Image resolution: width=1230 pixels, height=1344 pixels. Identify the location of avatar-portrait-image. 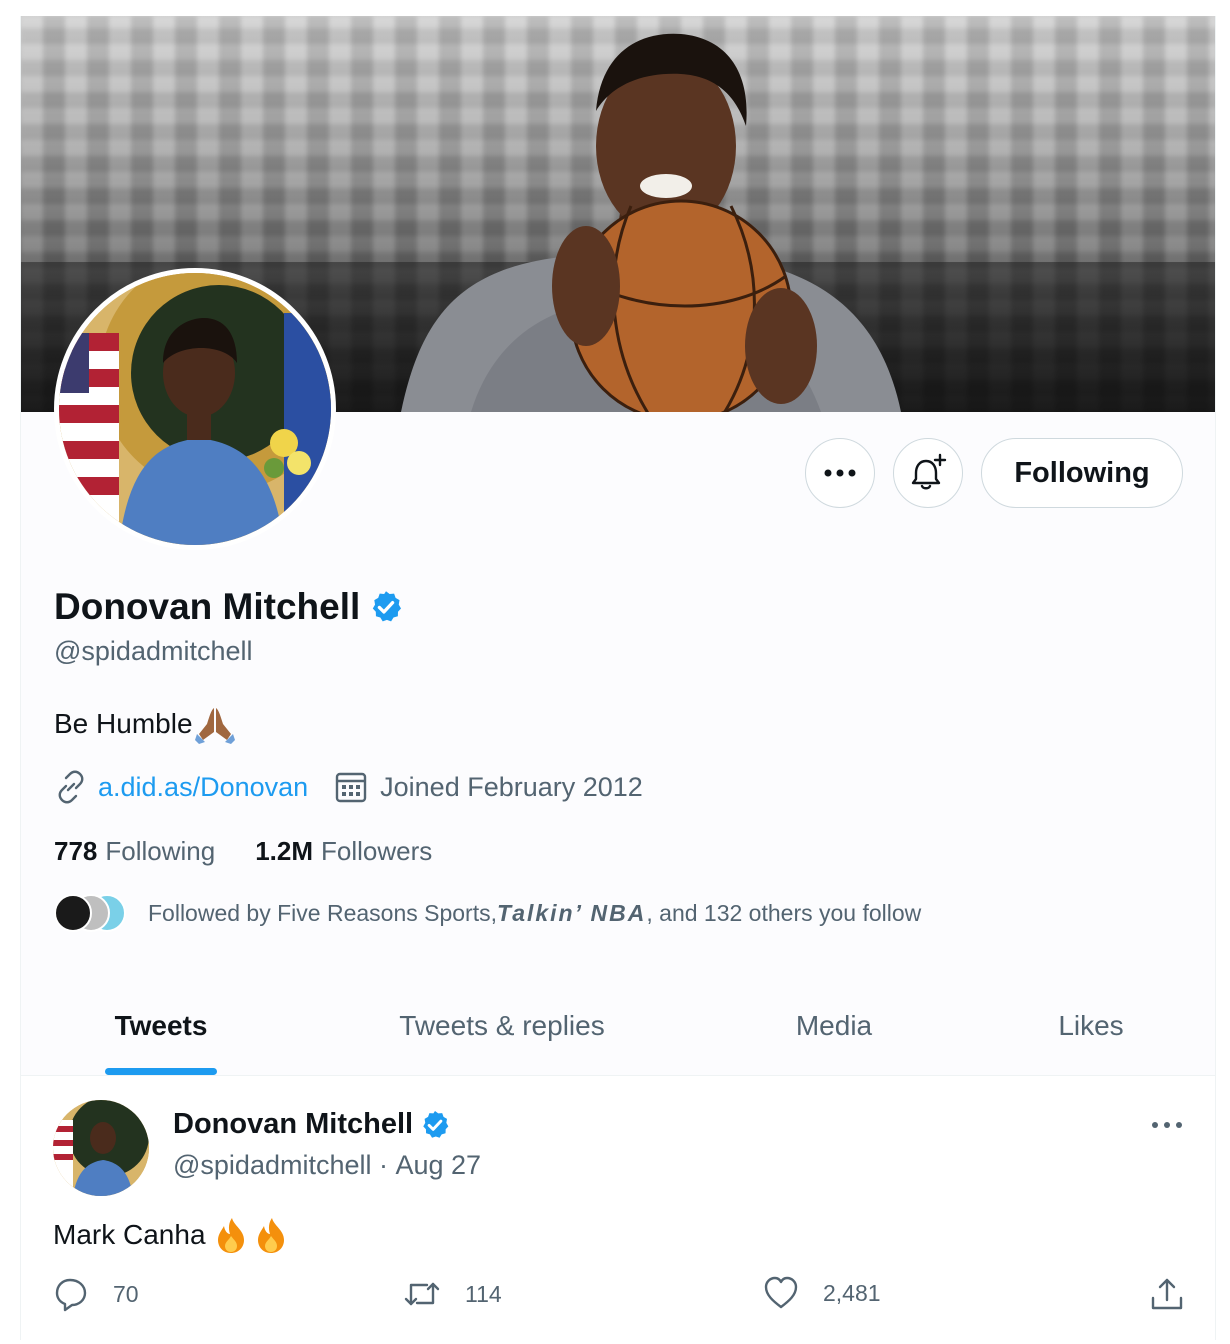
(195, 409).